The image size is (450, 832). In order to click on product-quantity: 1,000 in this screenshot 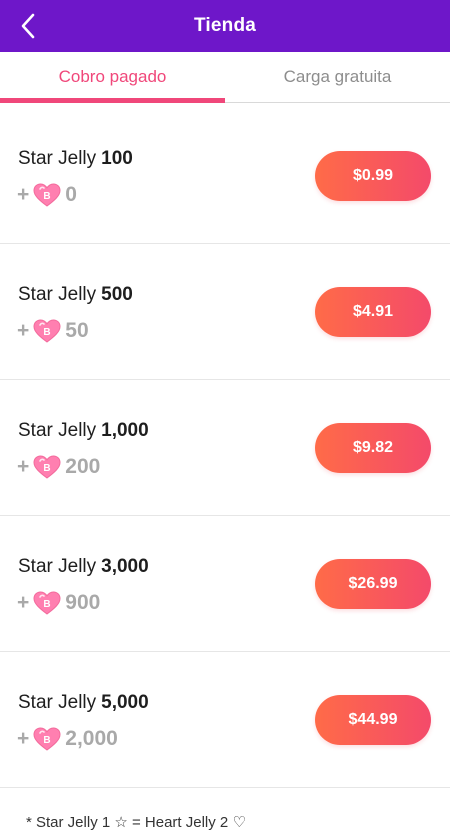, I will do `click(125, 430)`.